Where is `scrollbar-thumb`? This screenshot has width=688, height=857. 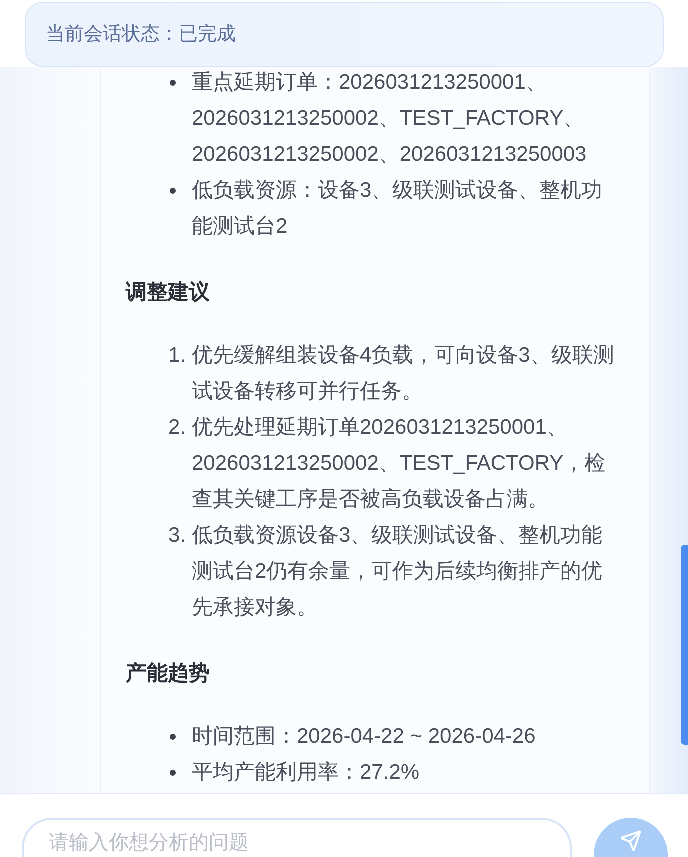
scrollbar-thumb is located at coordinates (684, 645).